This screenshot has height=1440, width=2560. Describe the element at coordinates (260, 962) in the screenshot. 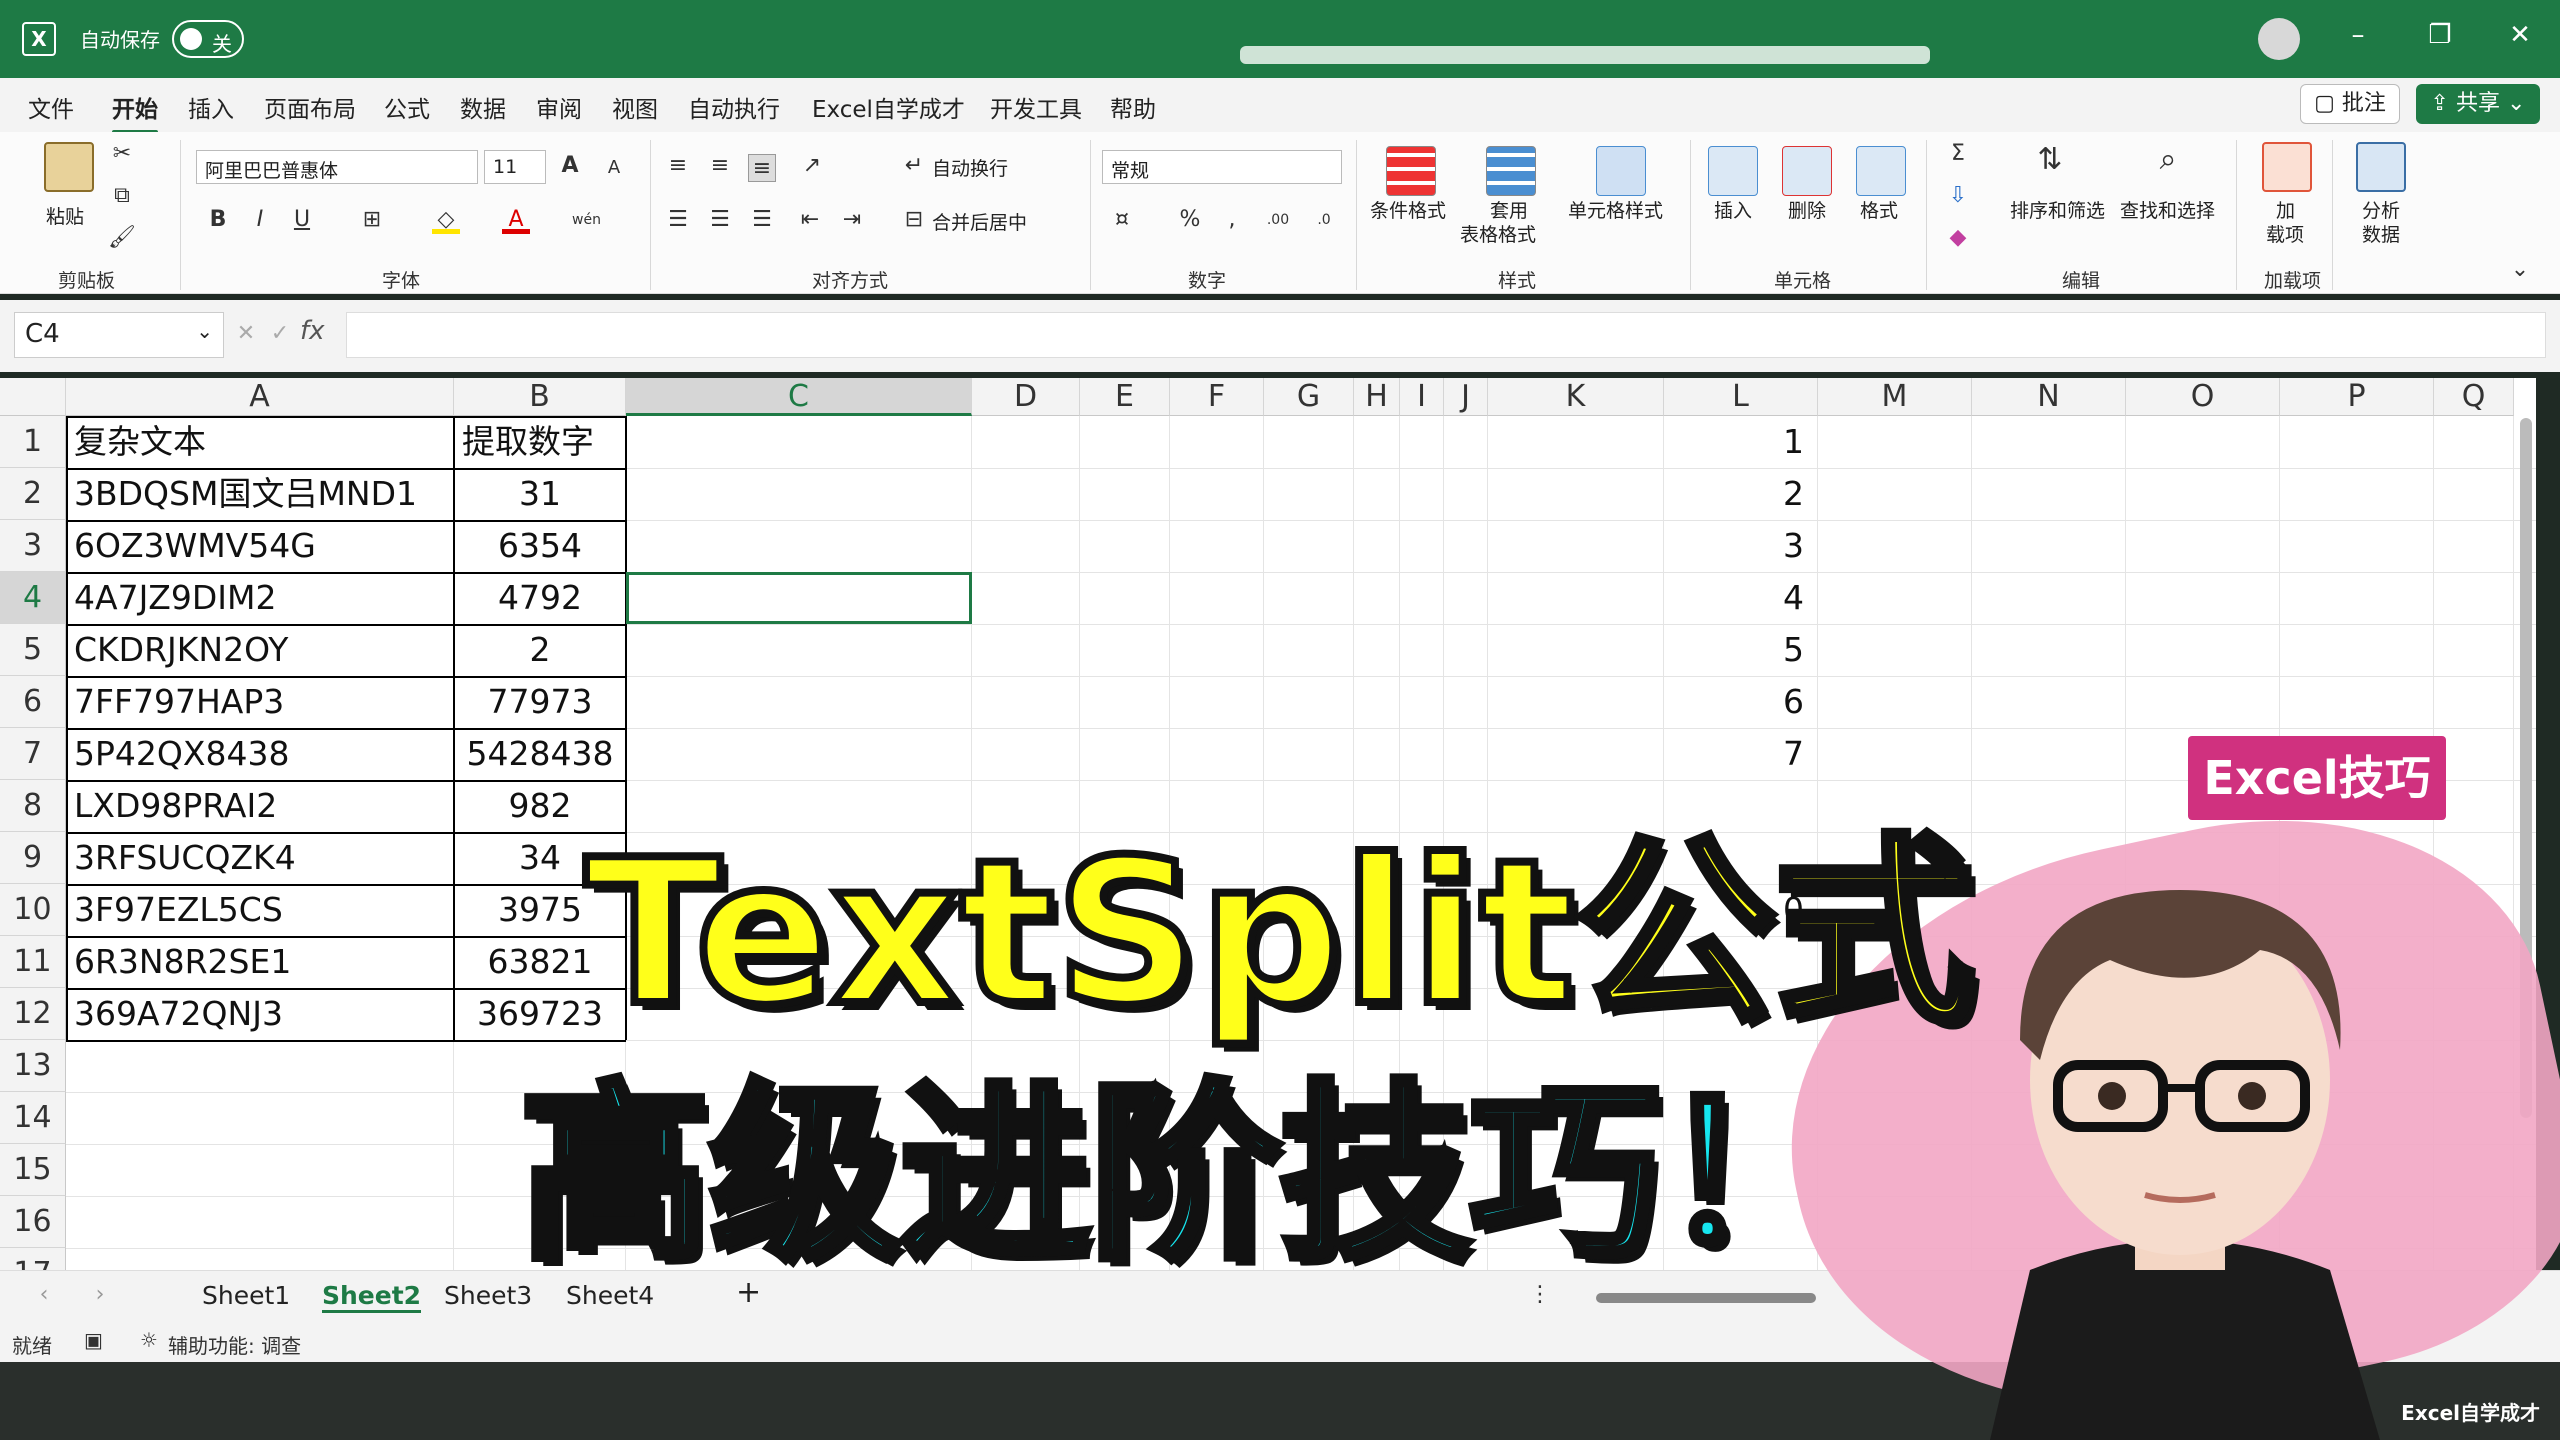

I see `table-cell-a: 6R3N8R2SE1` at that location.